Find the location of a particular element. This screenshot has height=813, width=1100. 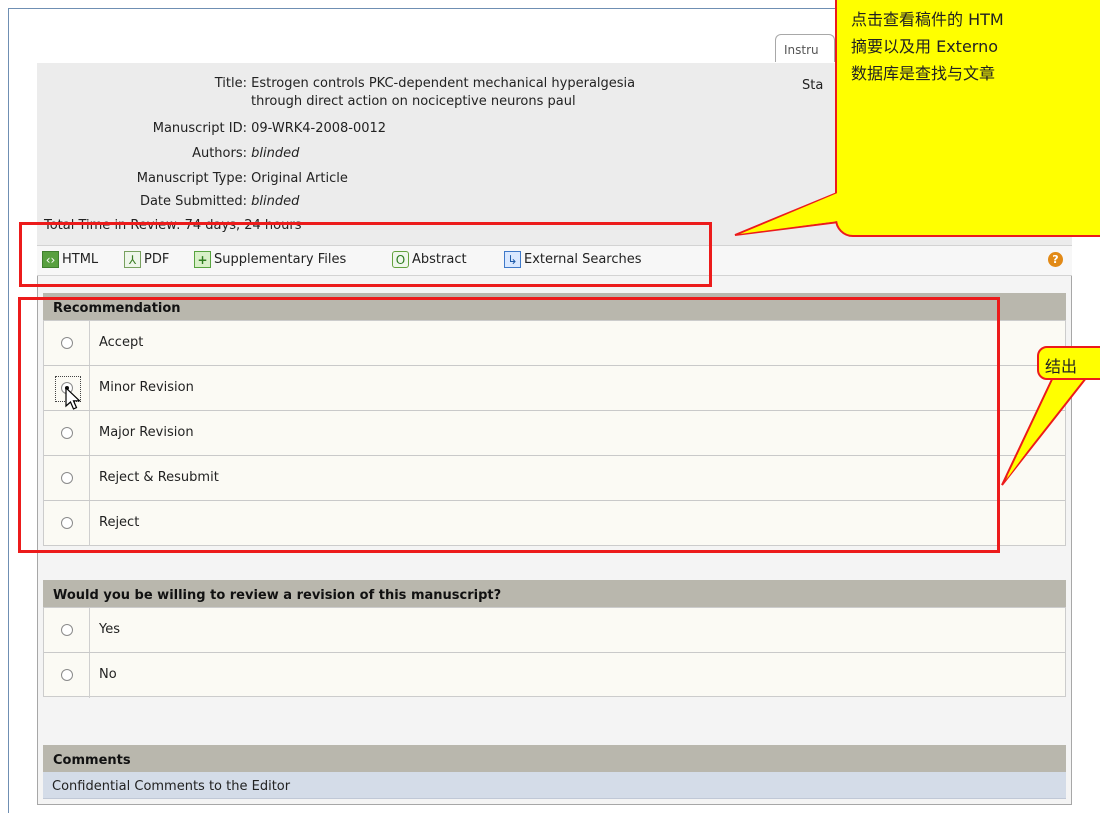

option-label: Accept is located at coordinates (121, 342).